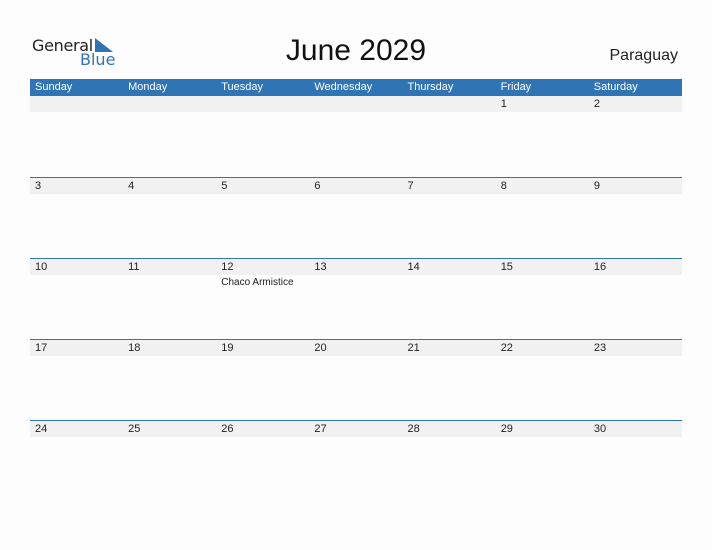 This screenshot has width=712, height=550. I want to click on weekday-thursday: Thursday, so click(430, 87).